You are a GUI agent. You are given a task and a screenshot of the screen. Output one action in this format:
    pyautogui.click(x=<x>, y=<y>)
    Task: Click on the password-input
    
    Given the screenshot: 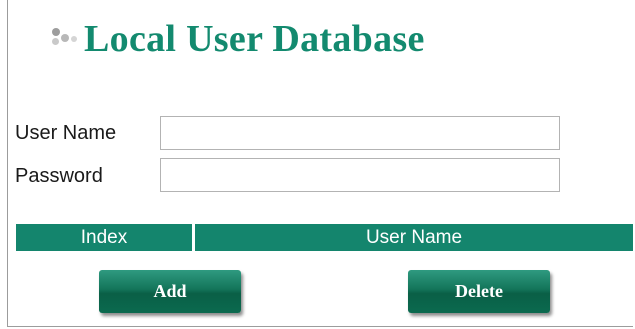 What is the action you would take?
    pyautogui.click(x=360, y=175)
    